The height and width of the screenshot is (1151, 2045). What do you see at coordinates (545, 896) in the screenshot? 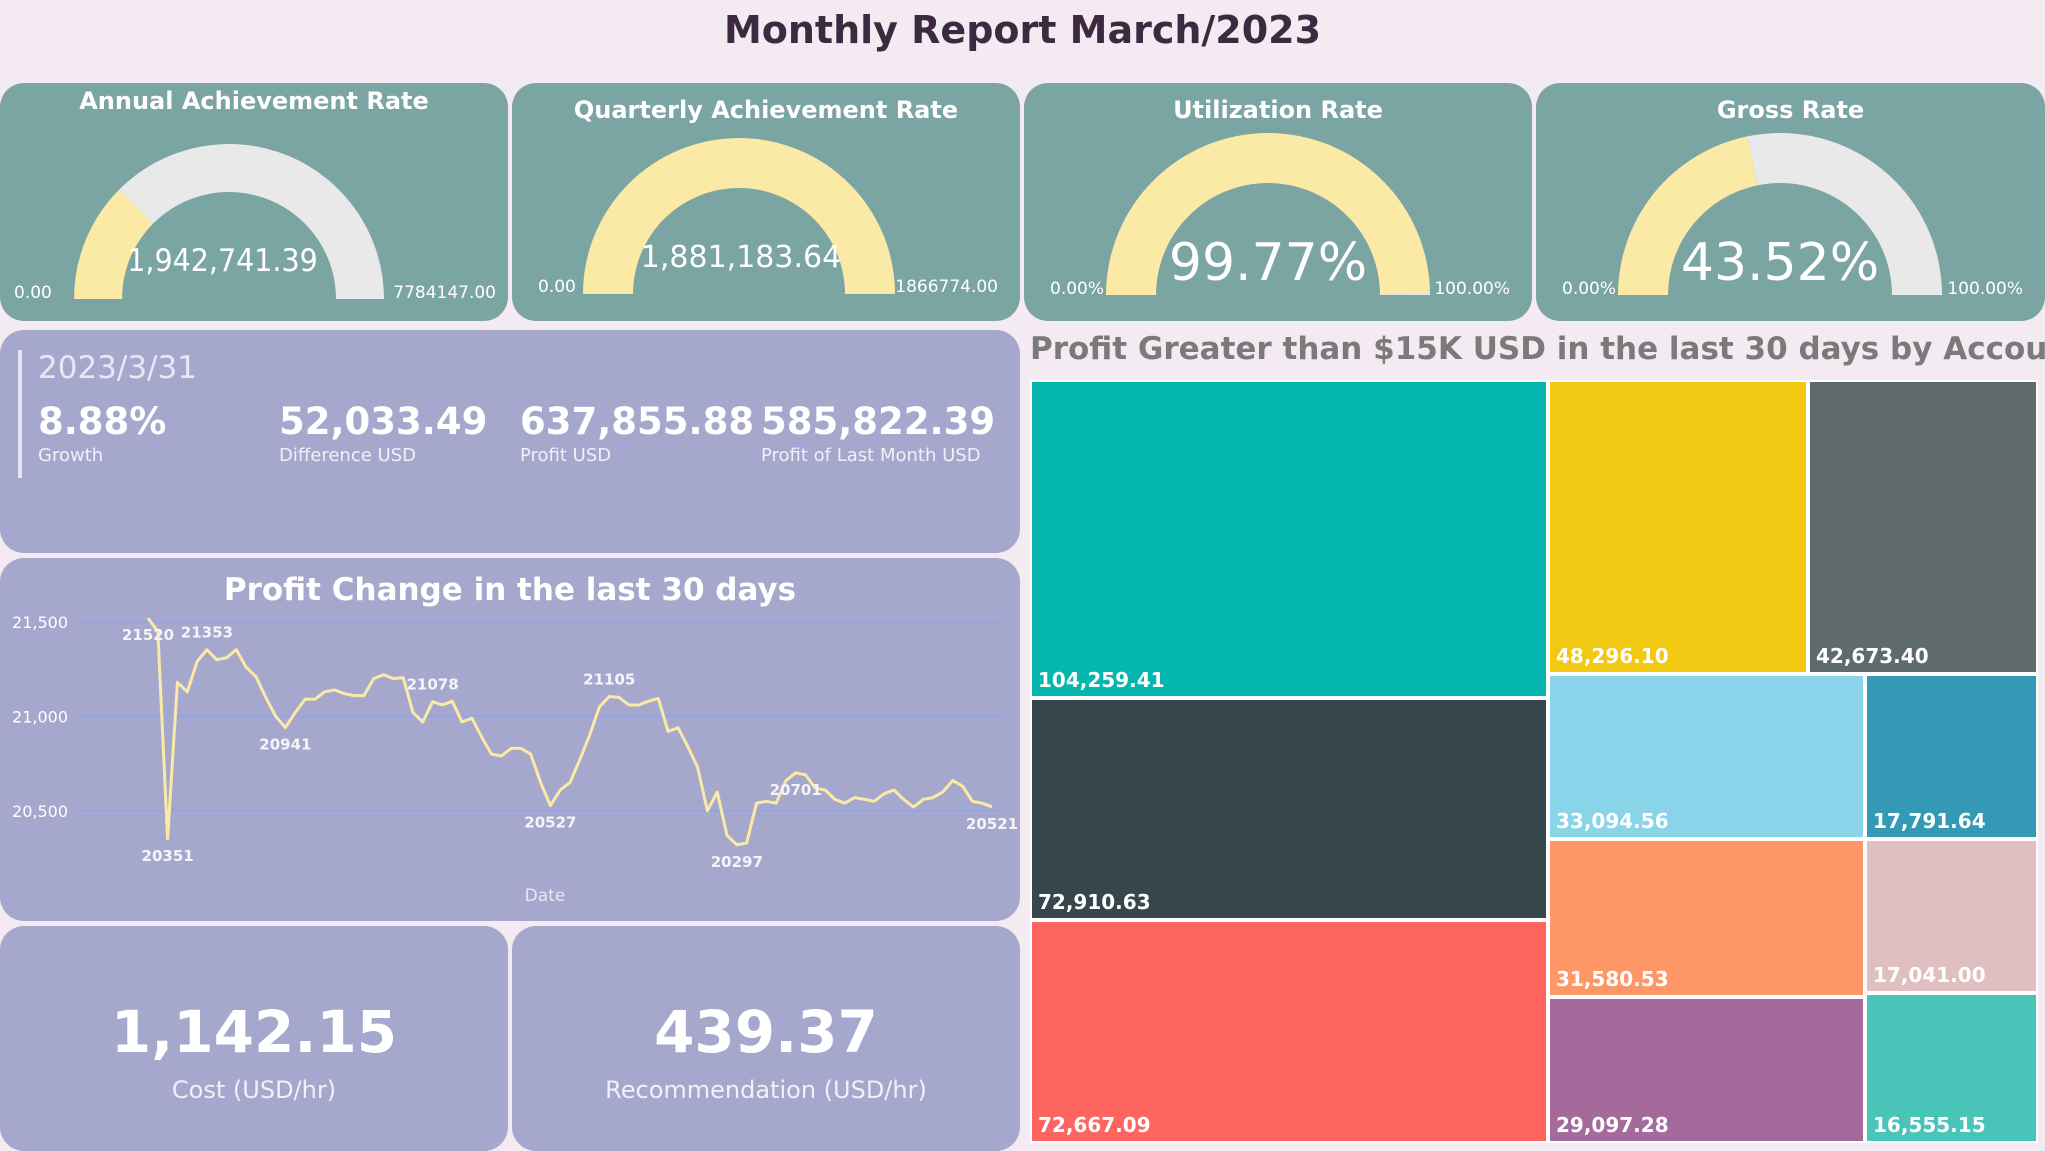
I see `x-axis-label: Date` at bounding box center [545, 896].